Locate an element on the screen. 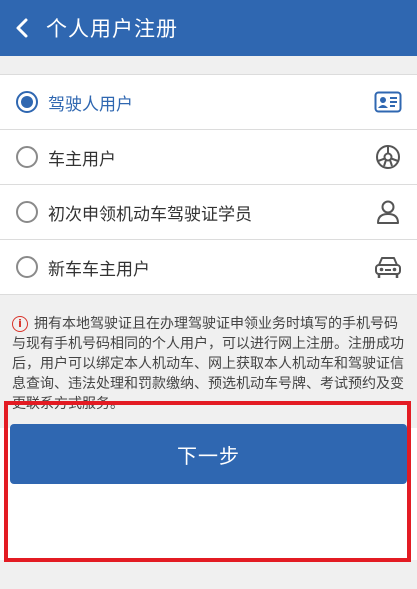  steering-wheel-icon is located at coordinates (388, 157).